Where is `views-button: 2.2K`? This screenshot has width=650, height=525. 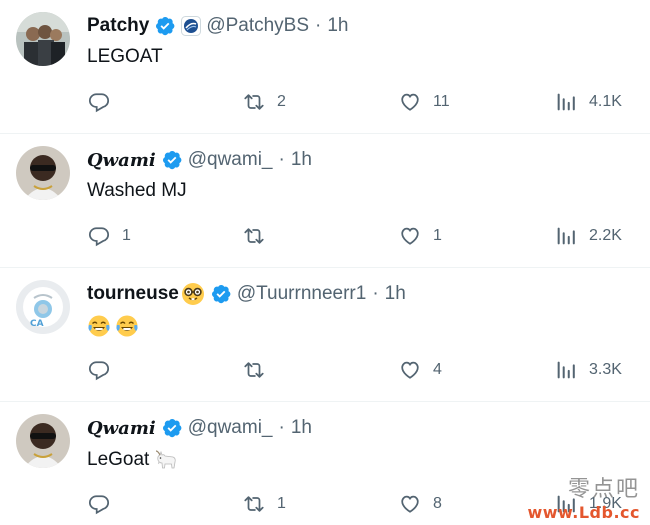
views-button: 2.2K is located at coordinates (588, 236).